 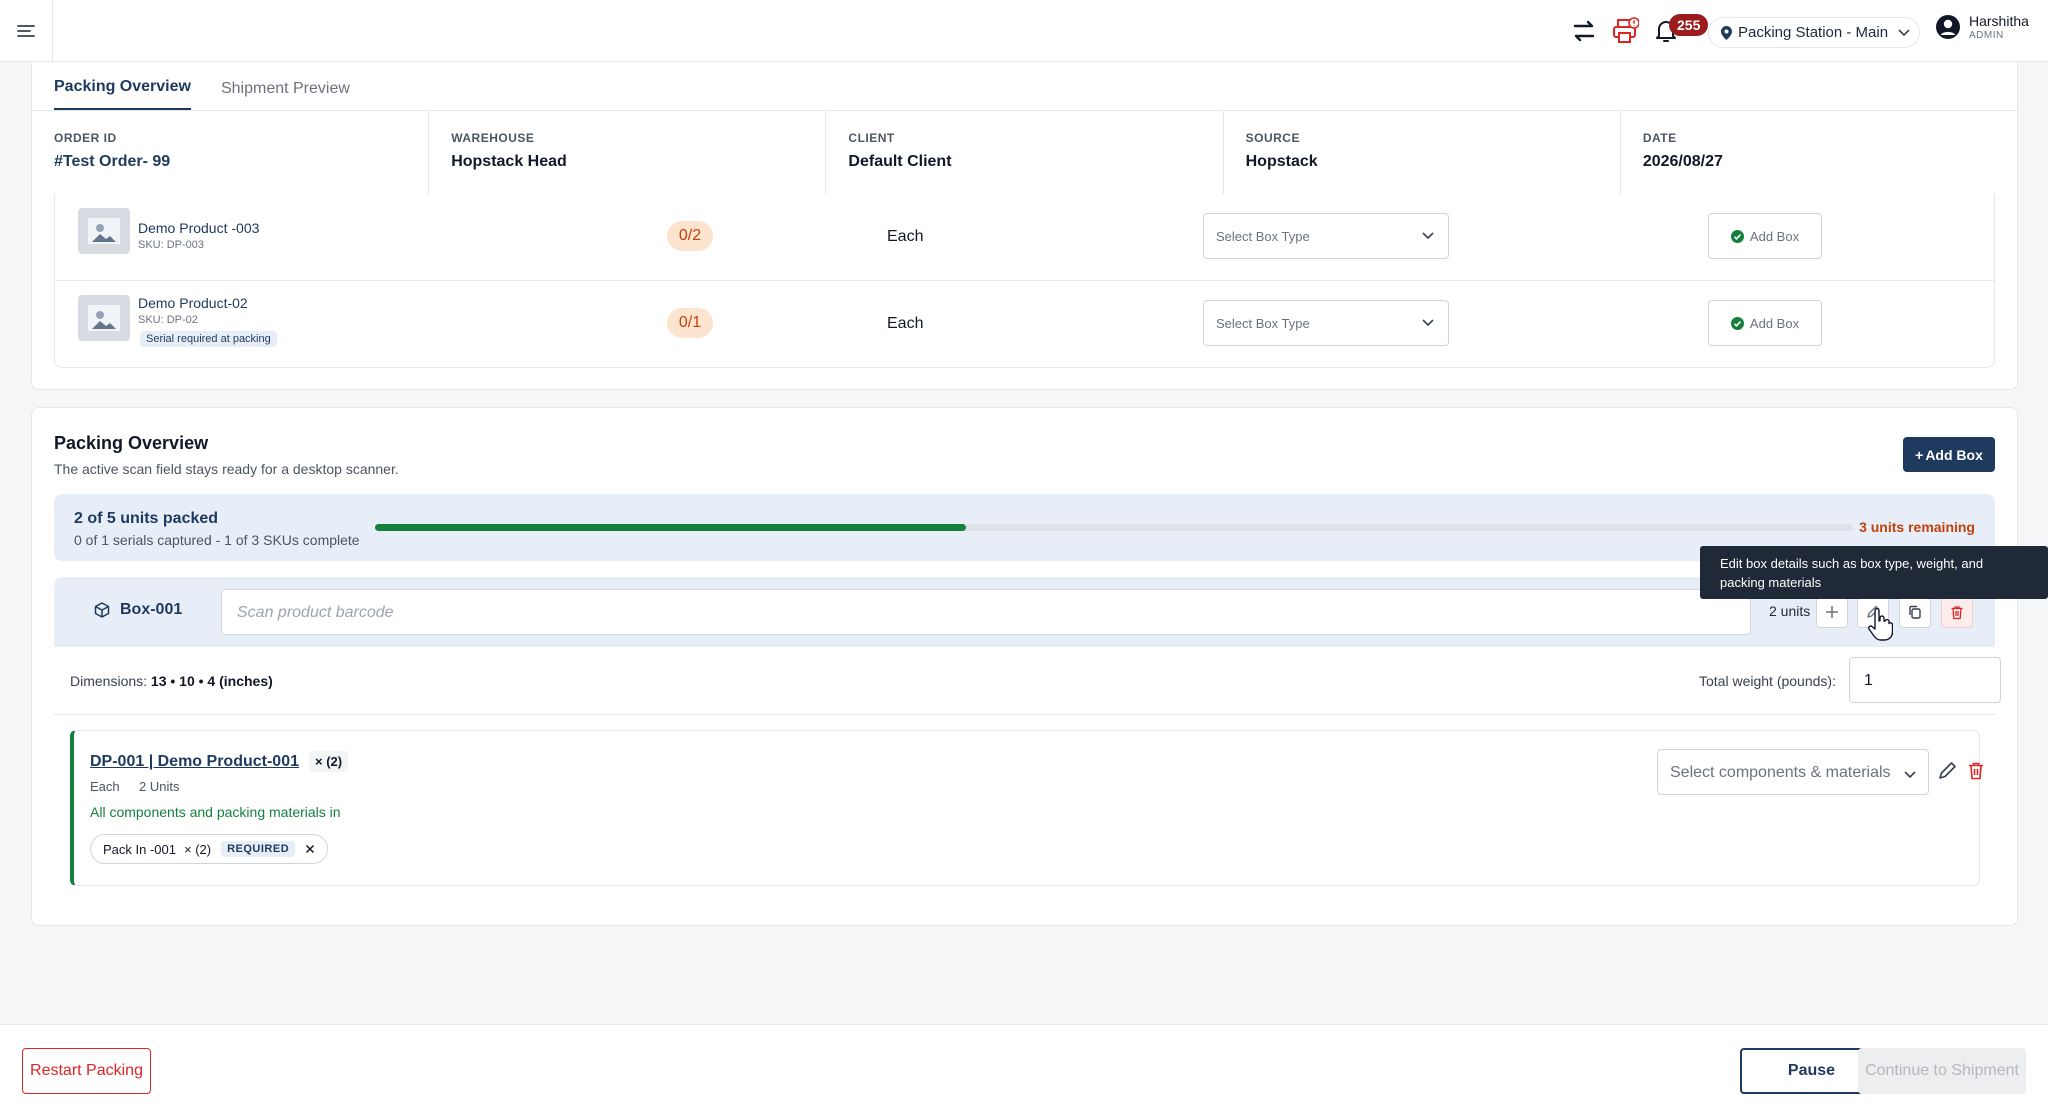 I want to click on total-weight-label: Total weight (pounds):, so click(x=1767, y=681).